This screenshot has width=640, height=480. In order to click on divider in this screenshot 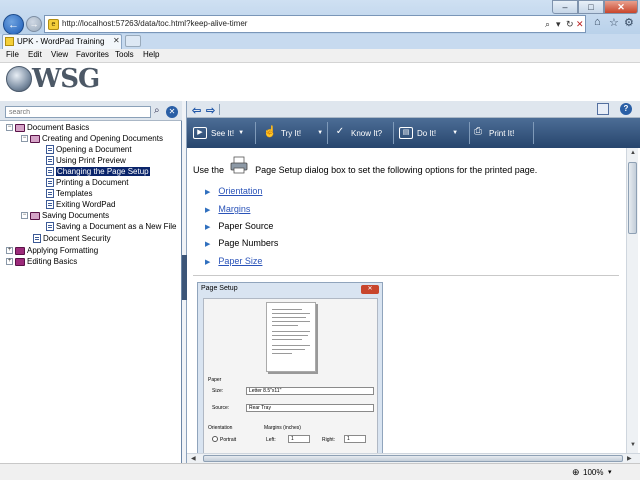, I will do `click(406, 275)`.